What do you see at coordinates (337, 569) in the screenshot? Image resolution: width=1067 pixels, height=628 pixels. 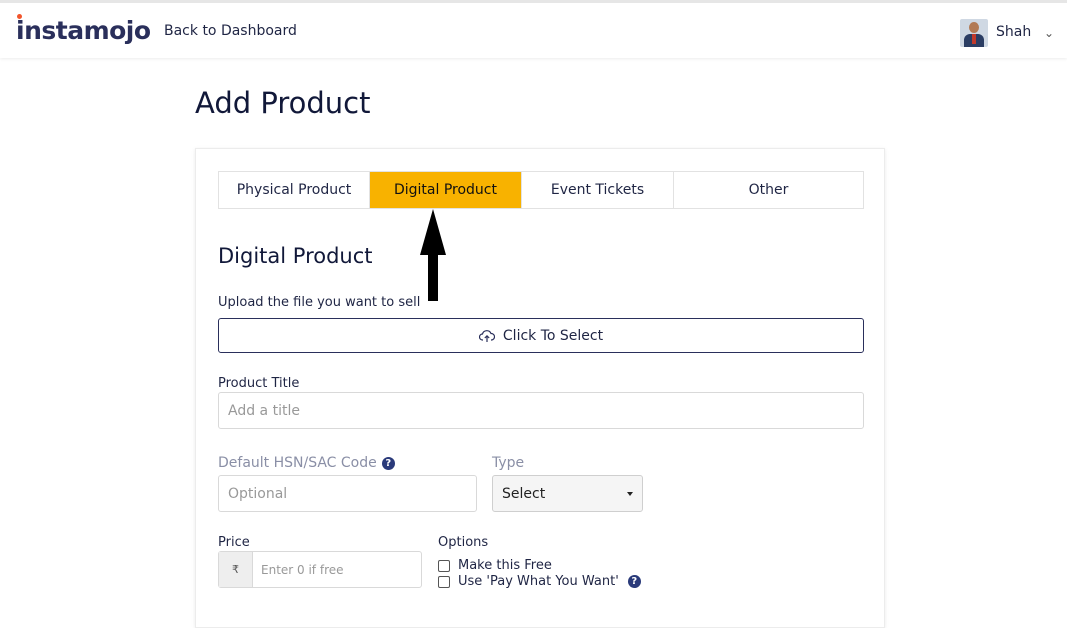 I see `price-input: Enter 0 if free` at bounding box center [337, 569].